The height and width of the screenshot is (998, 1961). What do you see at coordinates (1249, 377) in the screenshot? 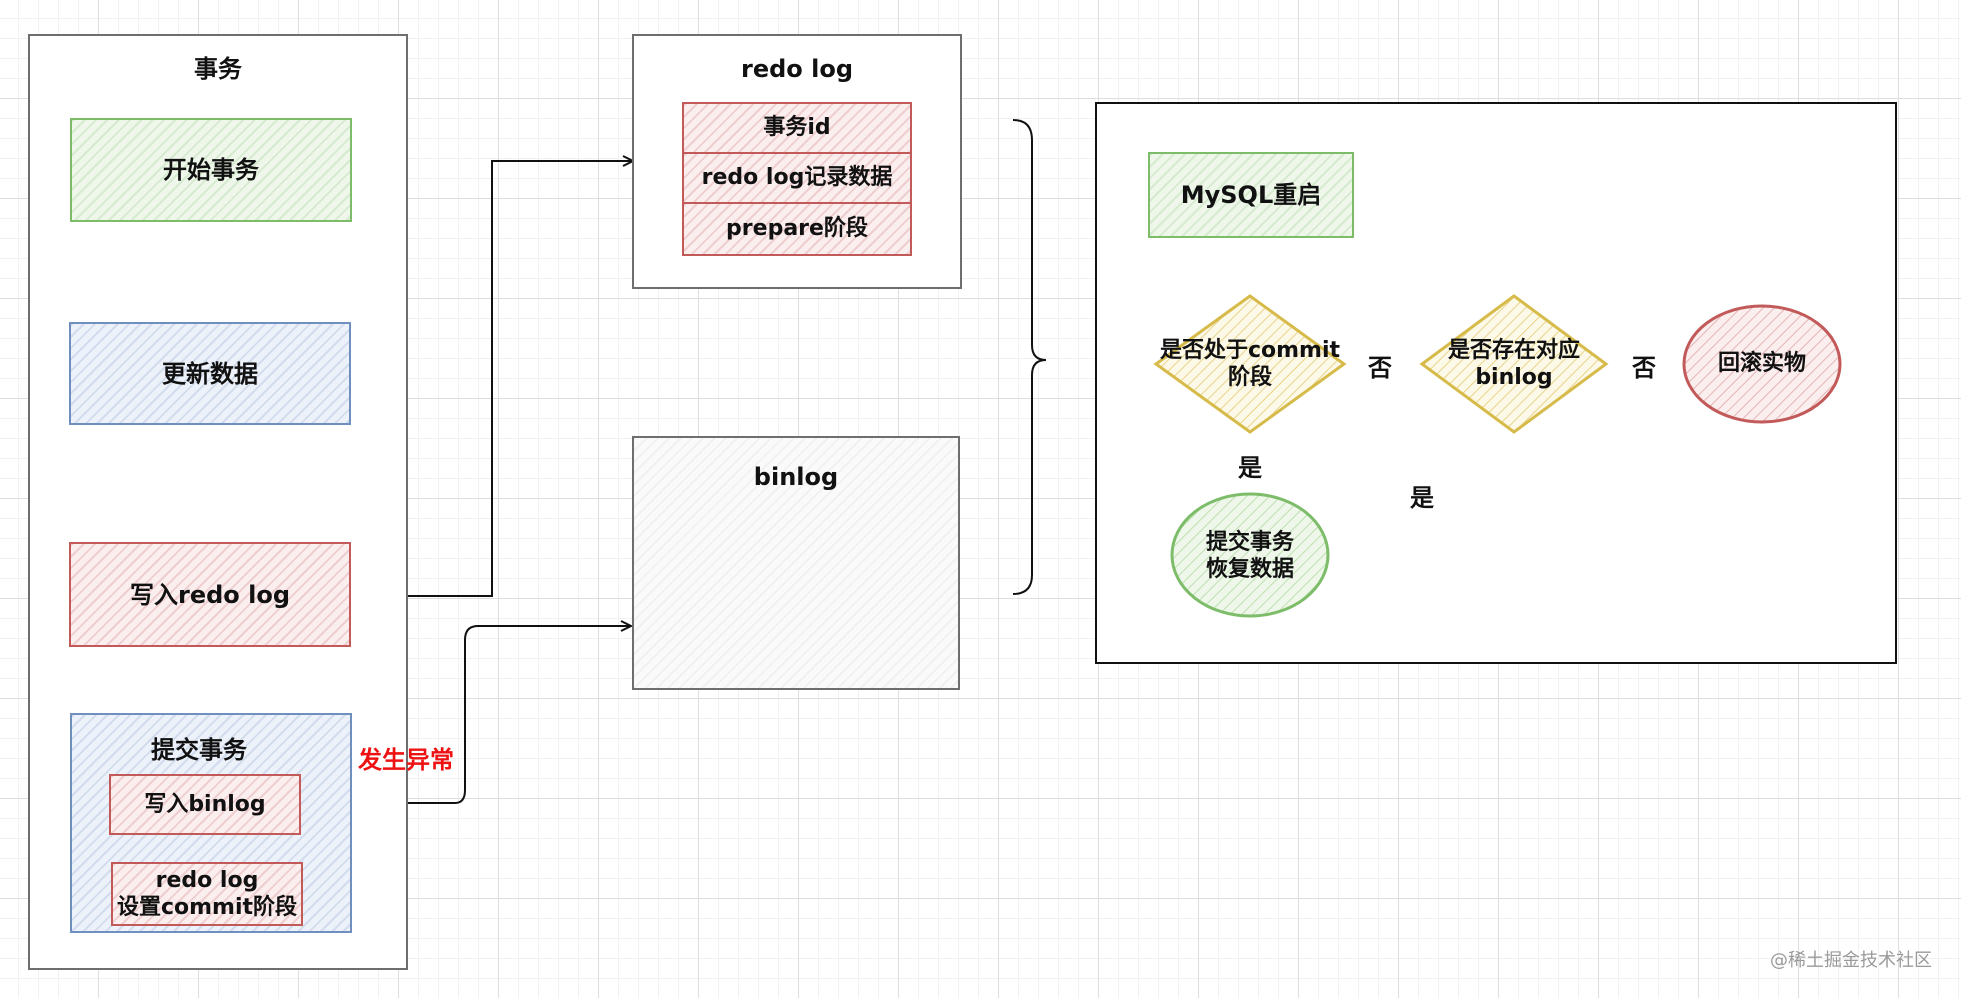
I see `decision-commit-line2: 阶段` at bounding box center [1249, 377].